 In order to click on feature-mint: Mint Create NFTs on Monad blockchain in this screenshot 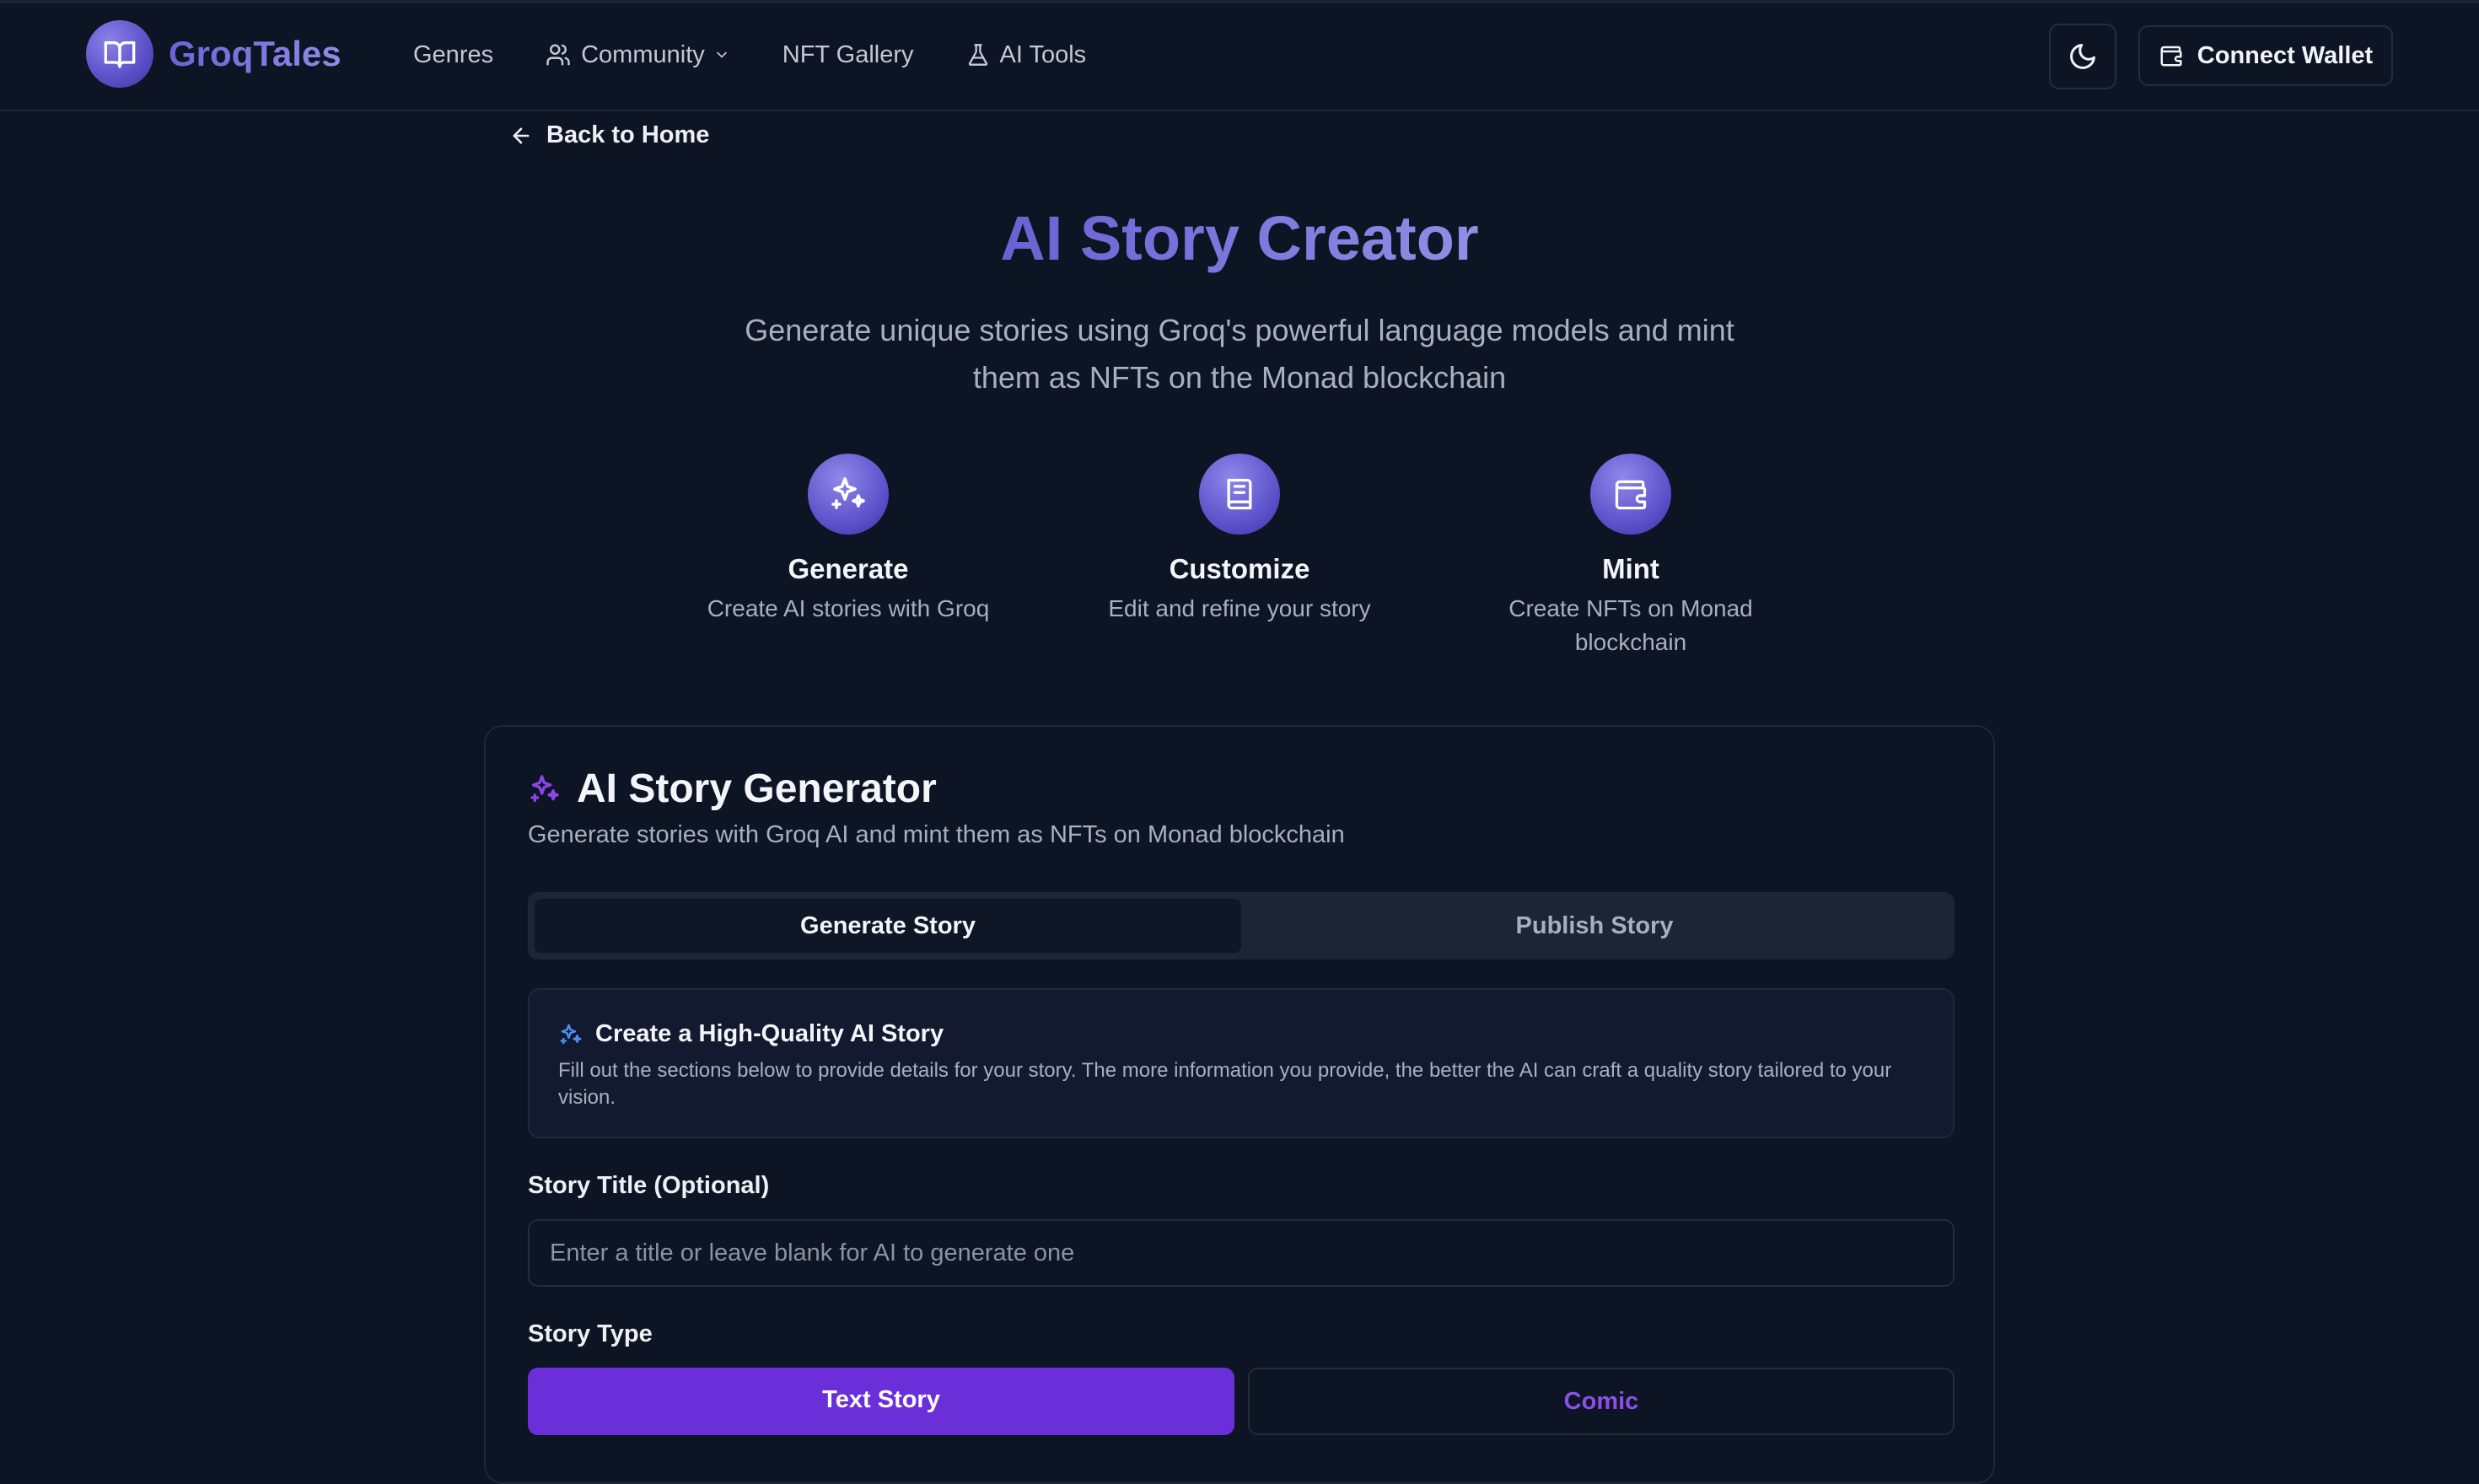, I will do `click(1631, 556)`.